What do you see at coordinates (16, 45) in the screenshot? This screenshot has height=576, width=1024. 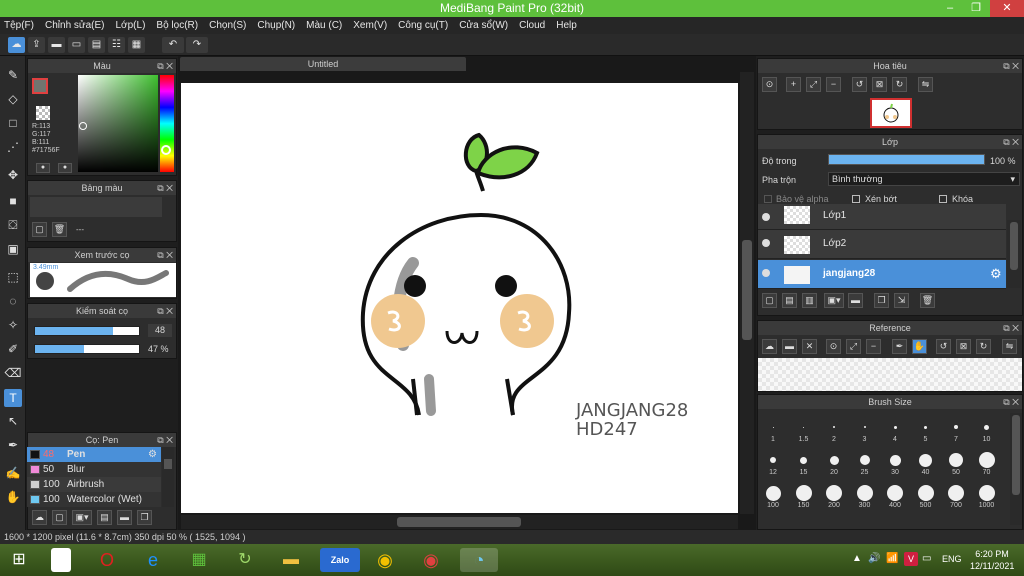 I see `cloud-icon: ☁` at bounding box center [16, 45].